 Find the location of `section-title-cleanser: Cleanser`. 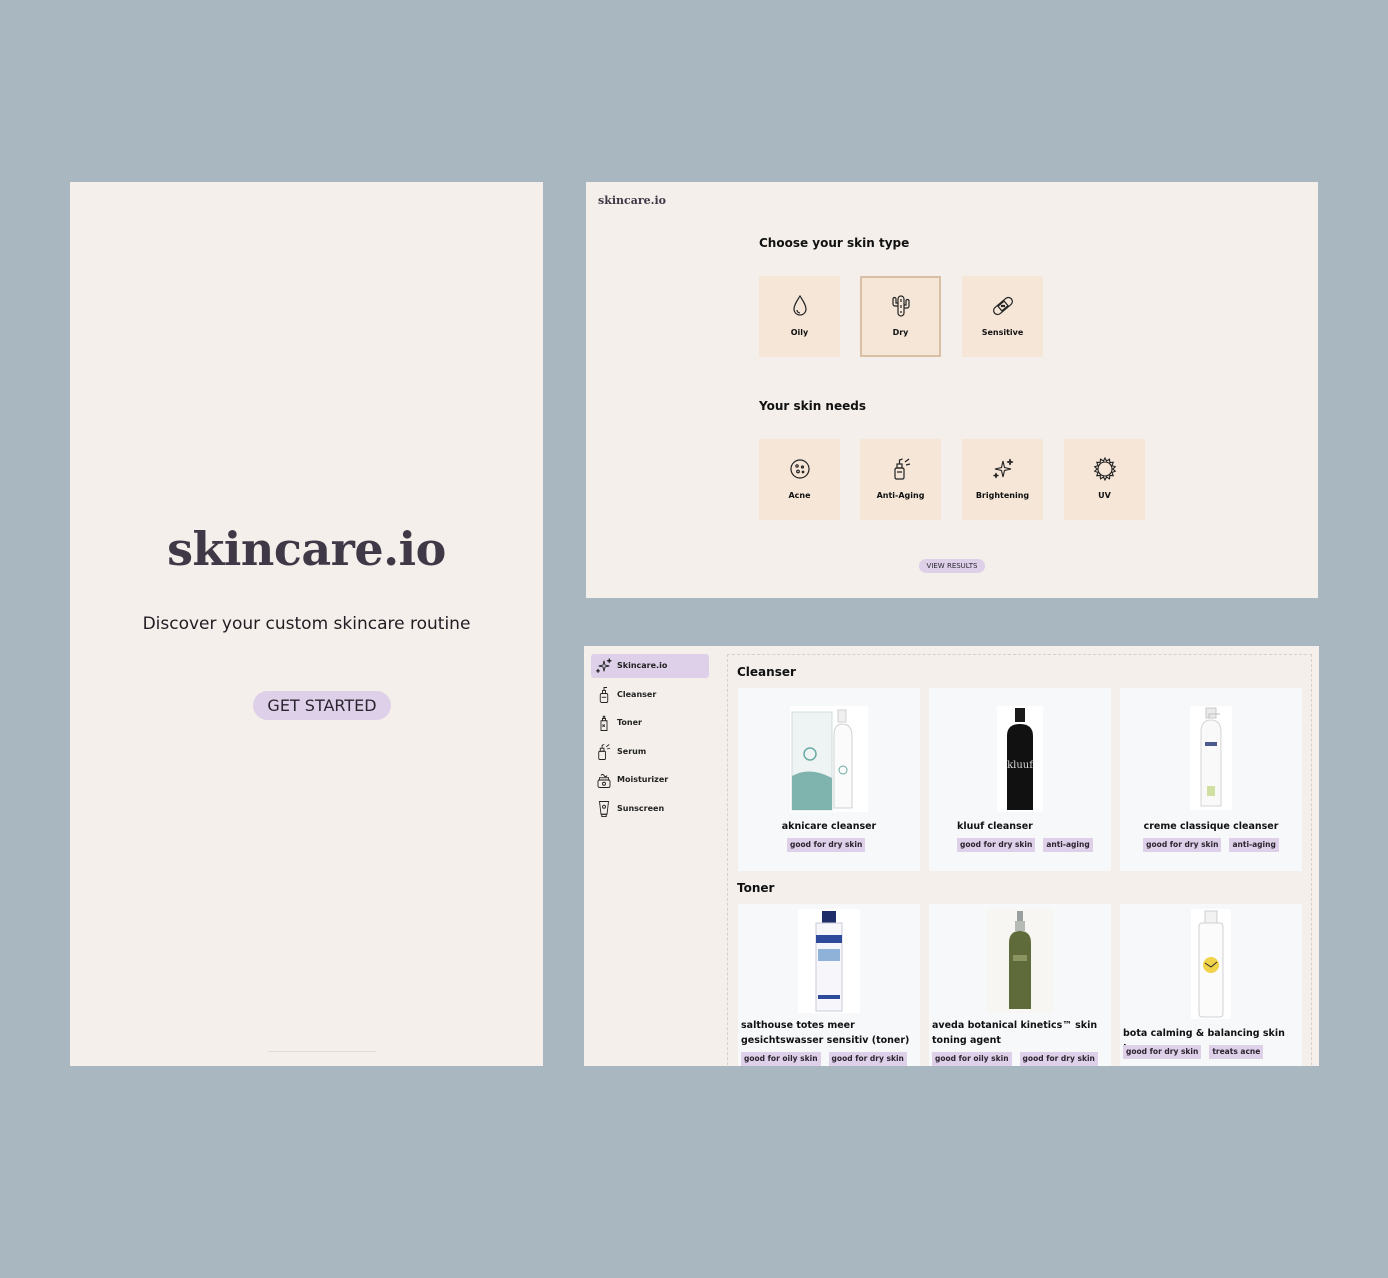

section-title-cleanser: Cleanser is located at coordinates (766, 672).